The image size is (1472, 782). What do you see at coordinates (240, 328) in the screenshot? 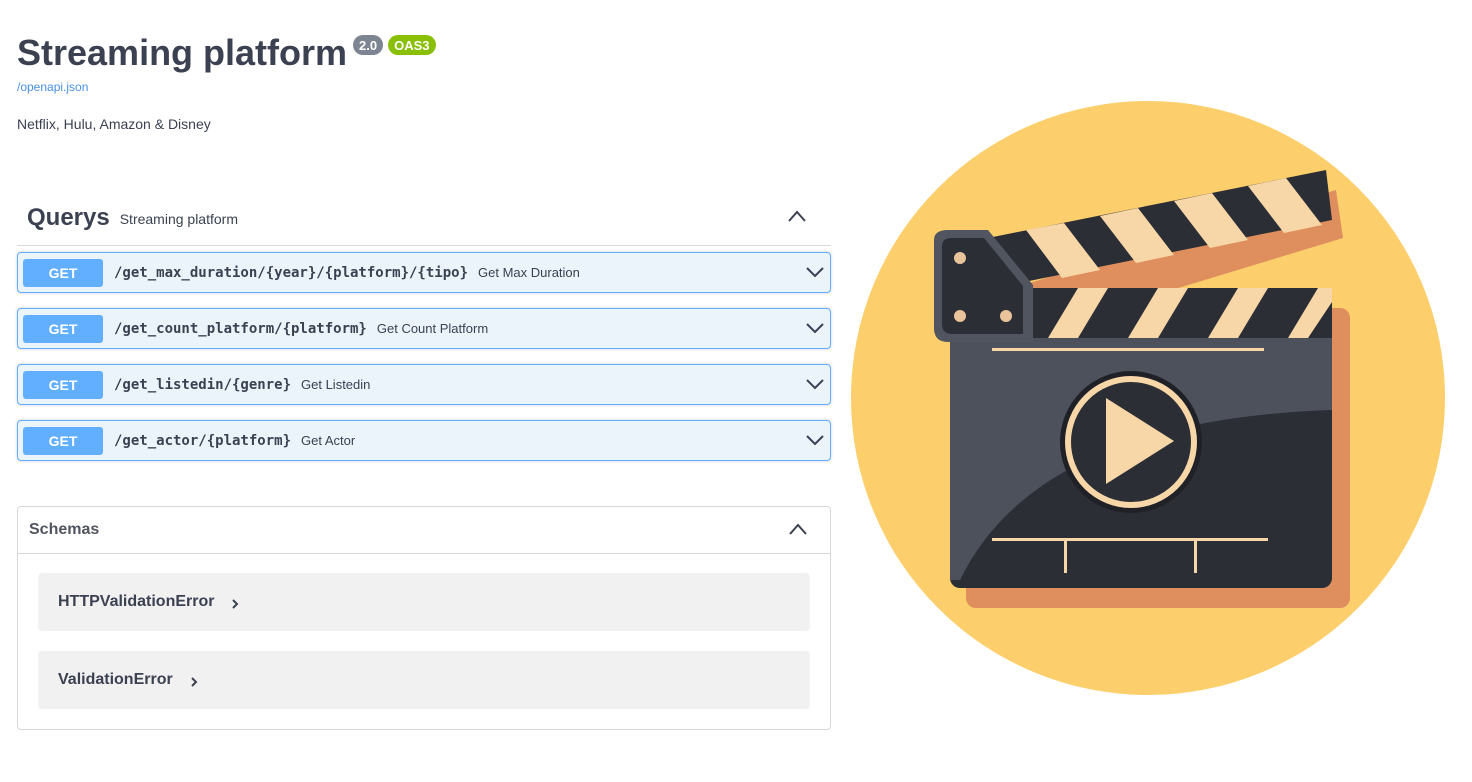
I see `operation-path: /get_count_platform/{platform}` at bounding box center [240, 328].